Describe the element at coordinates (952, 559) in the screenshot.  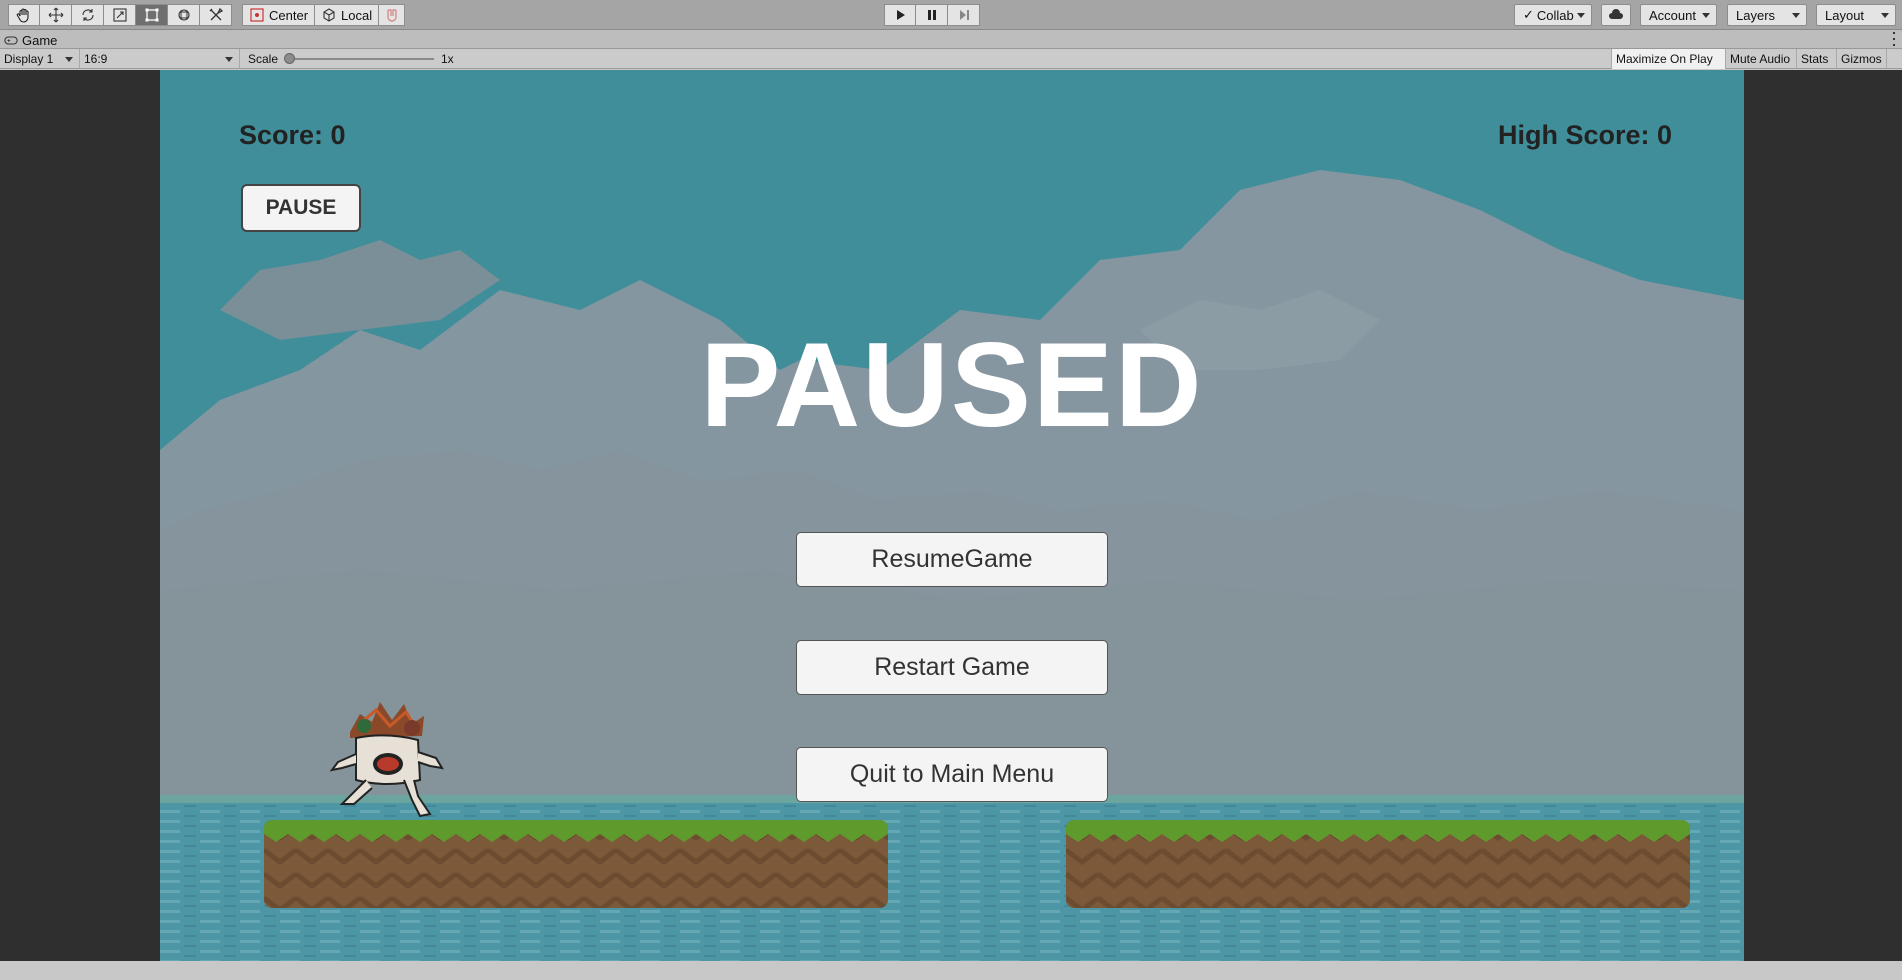
I see `resume-game-button: ResumeGame` at that location.